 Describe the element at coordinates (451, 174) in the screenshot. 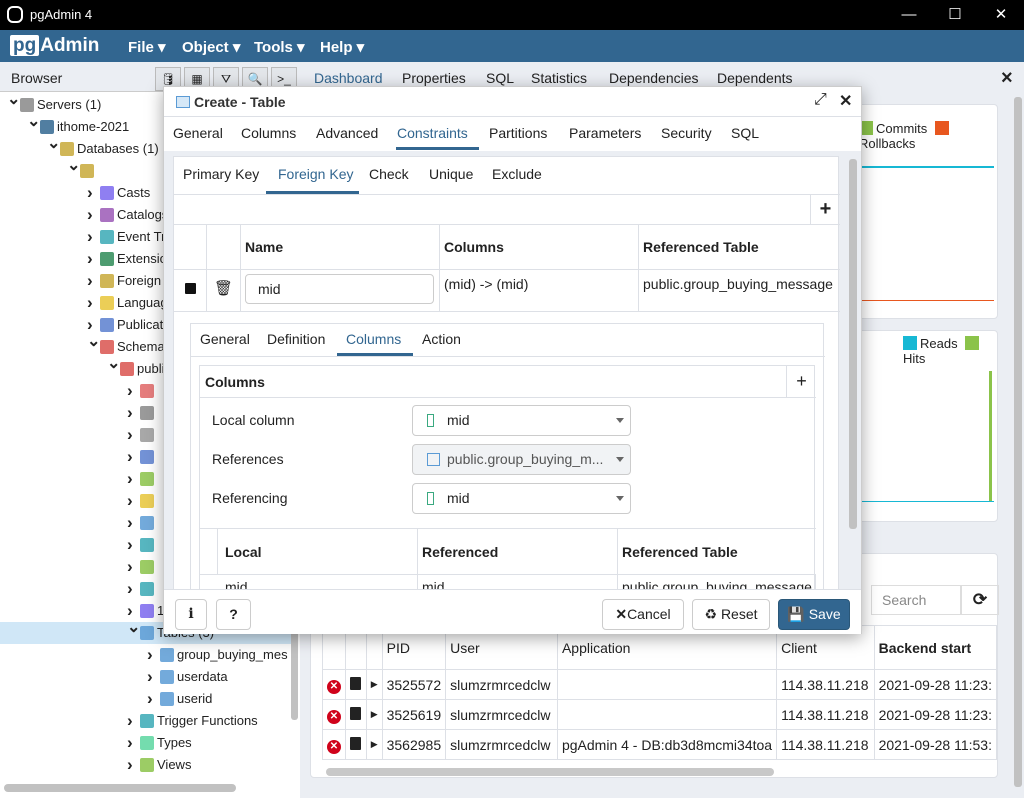

I see `subtab-unique: Unique` at that location.